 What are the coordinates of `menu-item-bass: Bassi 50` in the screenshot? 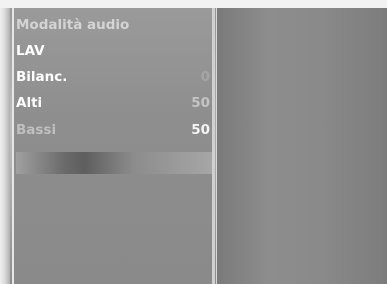 It's located at (114, 130).